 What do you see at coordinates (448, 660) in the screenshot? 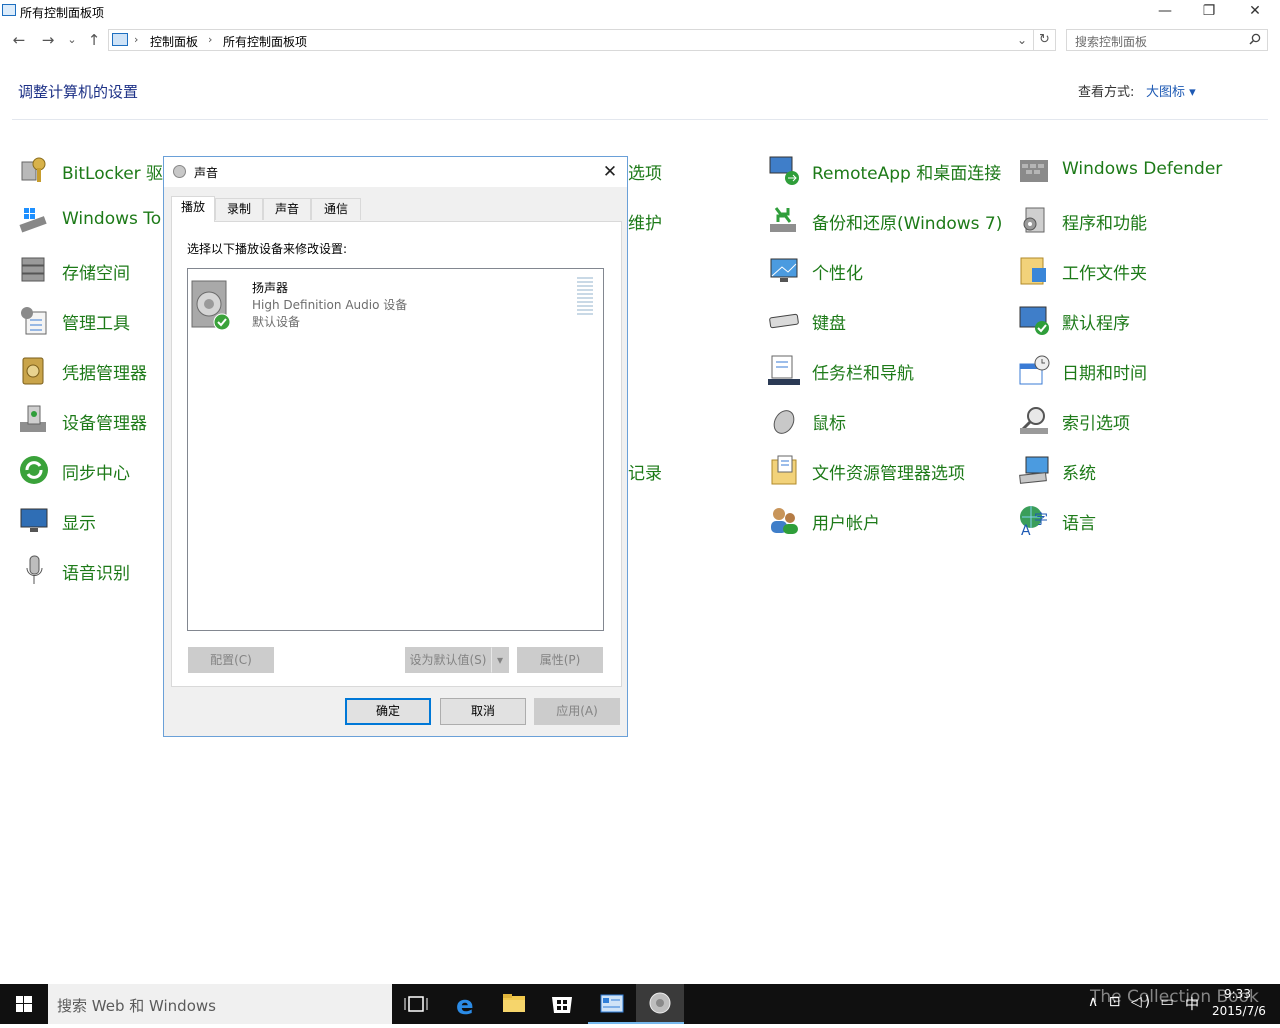
I see `set-default-button: 设为默认值(S)` at bounding box center [448, 660].